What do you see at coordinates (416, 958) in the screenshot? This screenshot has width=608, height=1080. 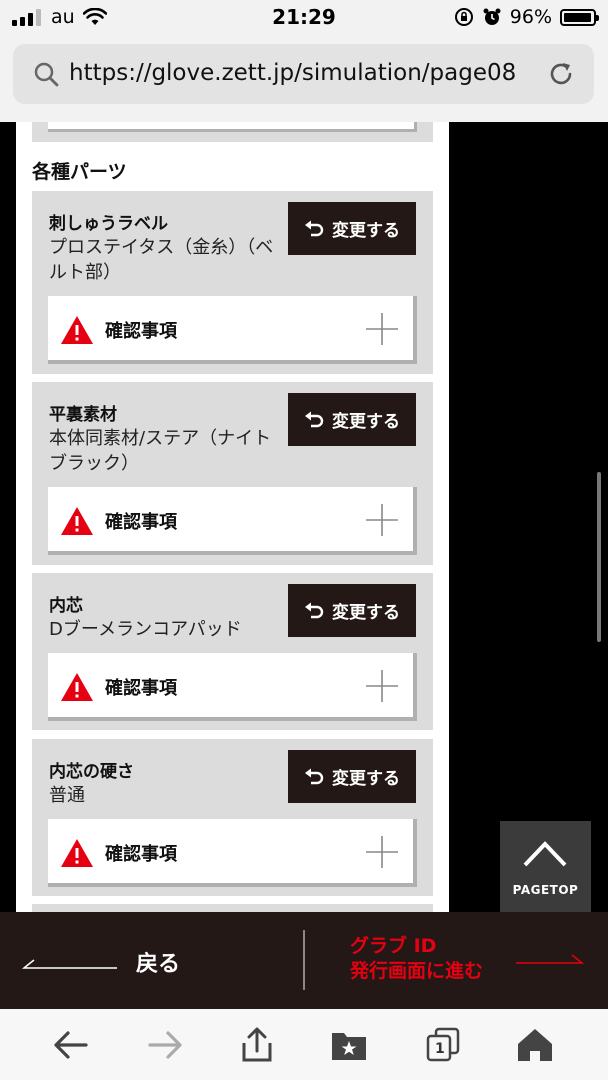 I see `next-label: グラブ ID 発行画面に進む` at bounding box center [416, 958].